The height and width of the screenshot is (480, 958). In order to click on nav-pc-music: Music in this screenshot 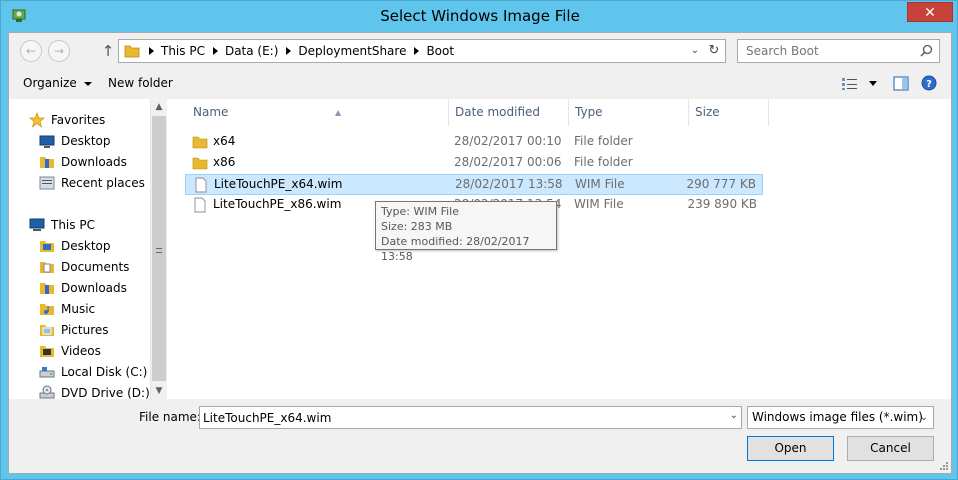, I will do `click(67, 308)`.